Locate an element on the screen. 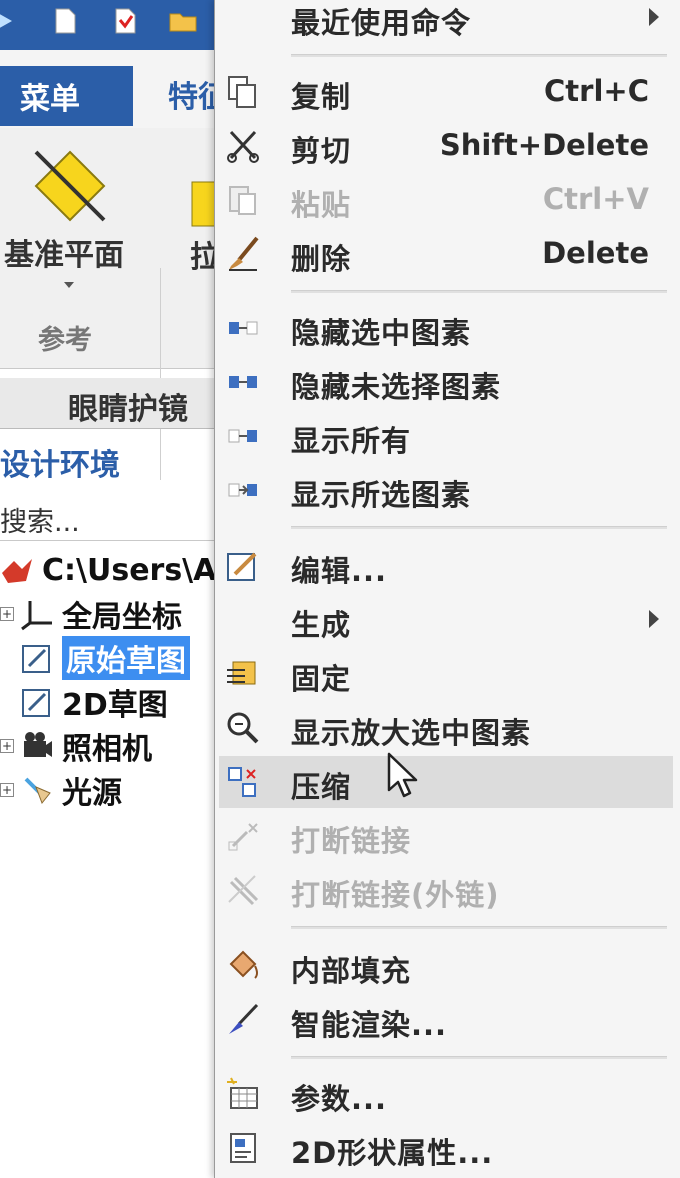  datum-plane-button: 基准平面 is located at coordinates (64, 252).